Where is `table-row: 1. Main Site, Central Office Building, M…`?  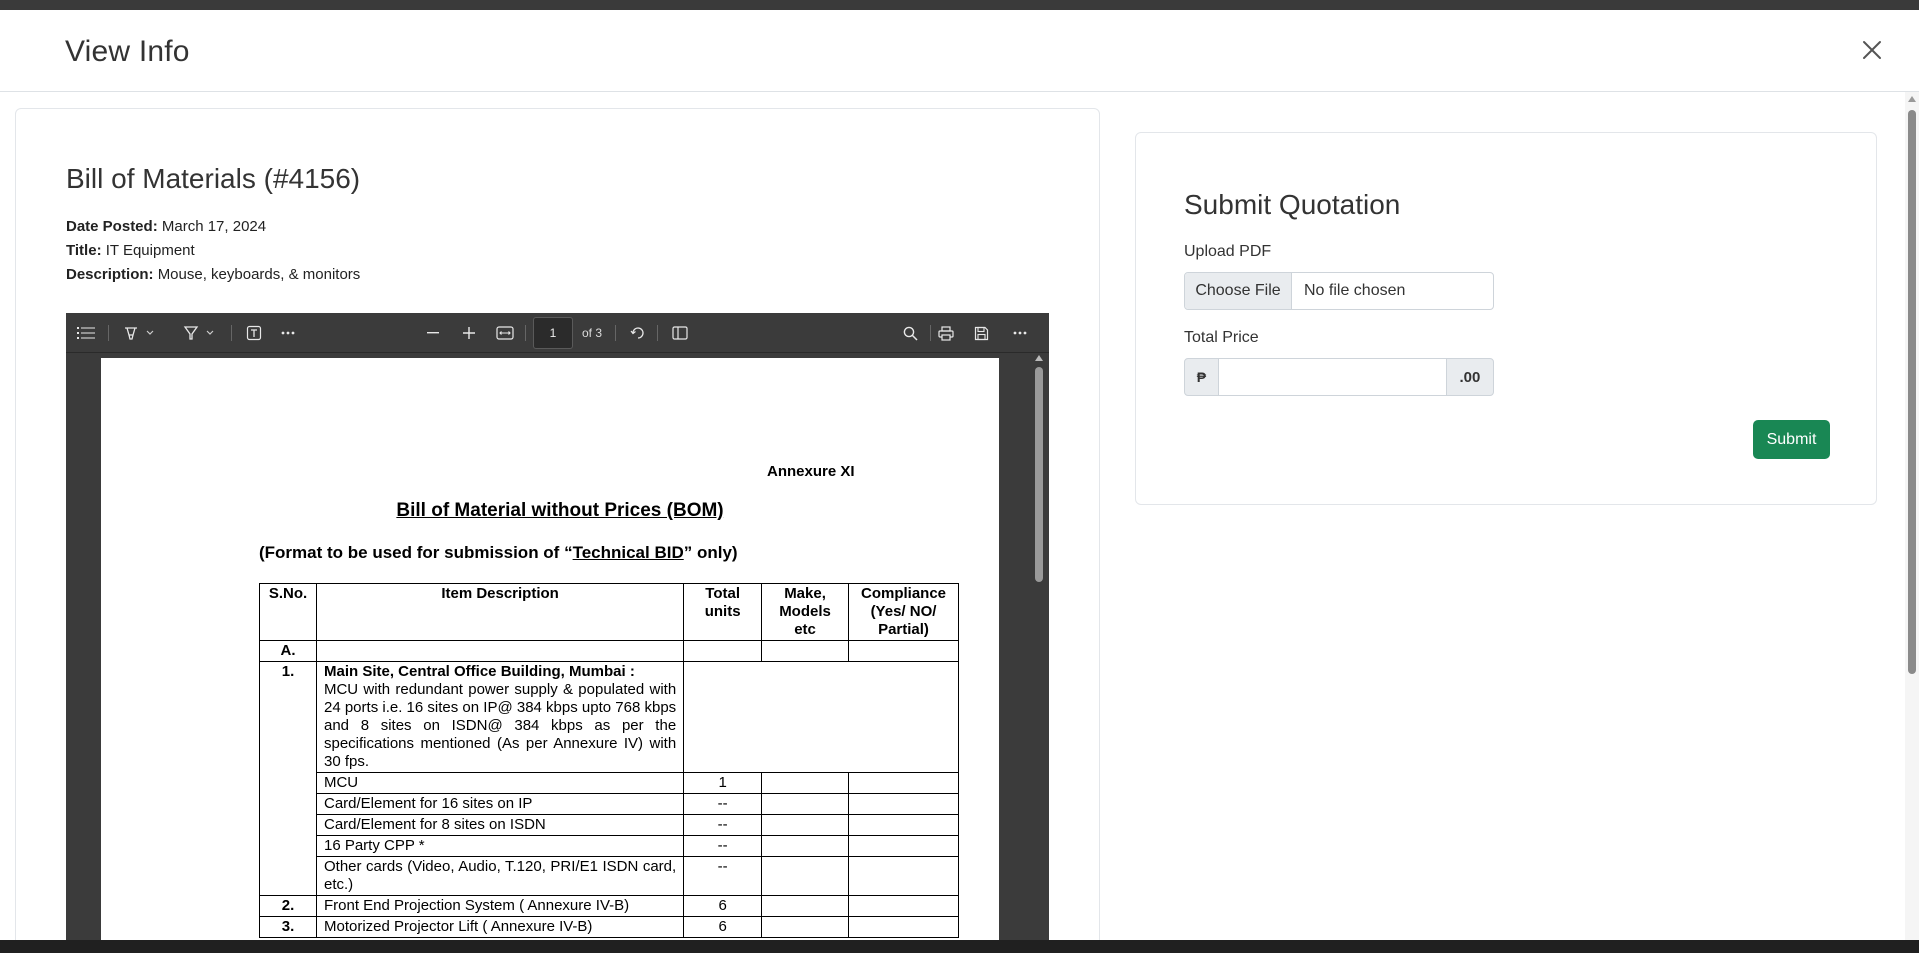
table-row: 1. Main Site, Central Office Building, M… is located at coordinates (609, 778).